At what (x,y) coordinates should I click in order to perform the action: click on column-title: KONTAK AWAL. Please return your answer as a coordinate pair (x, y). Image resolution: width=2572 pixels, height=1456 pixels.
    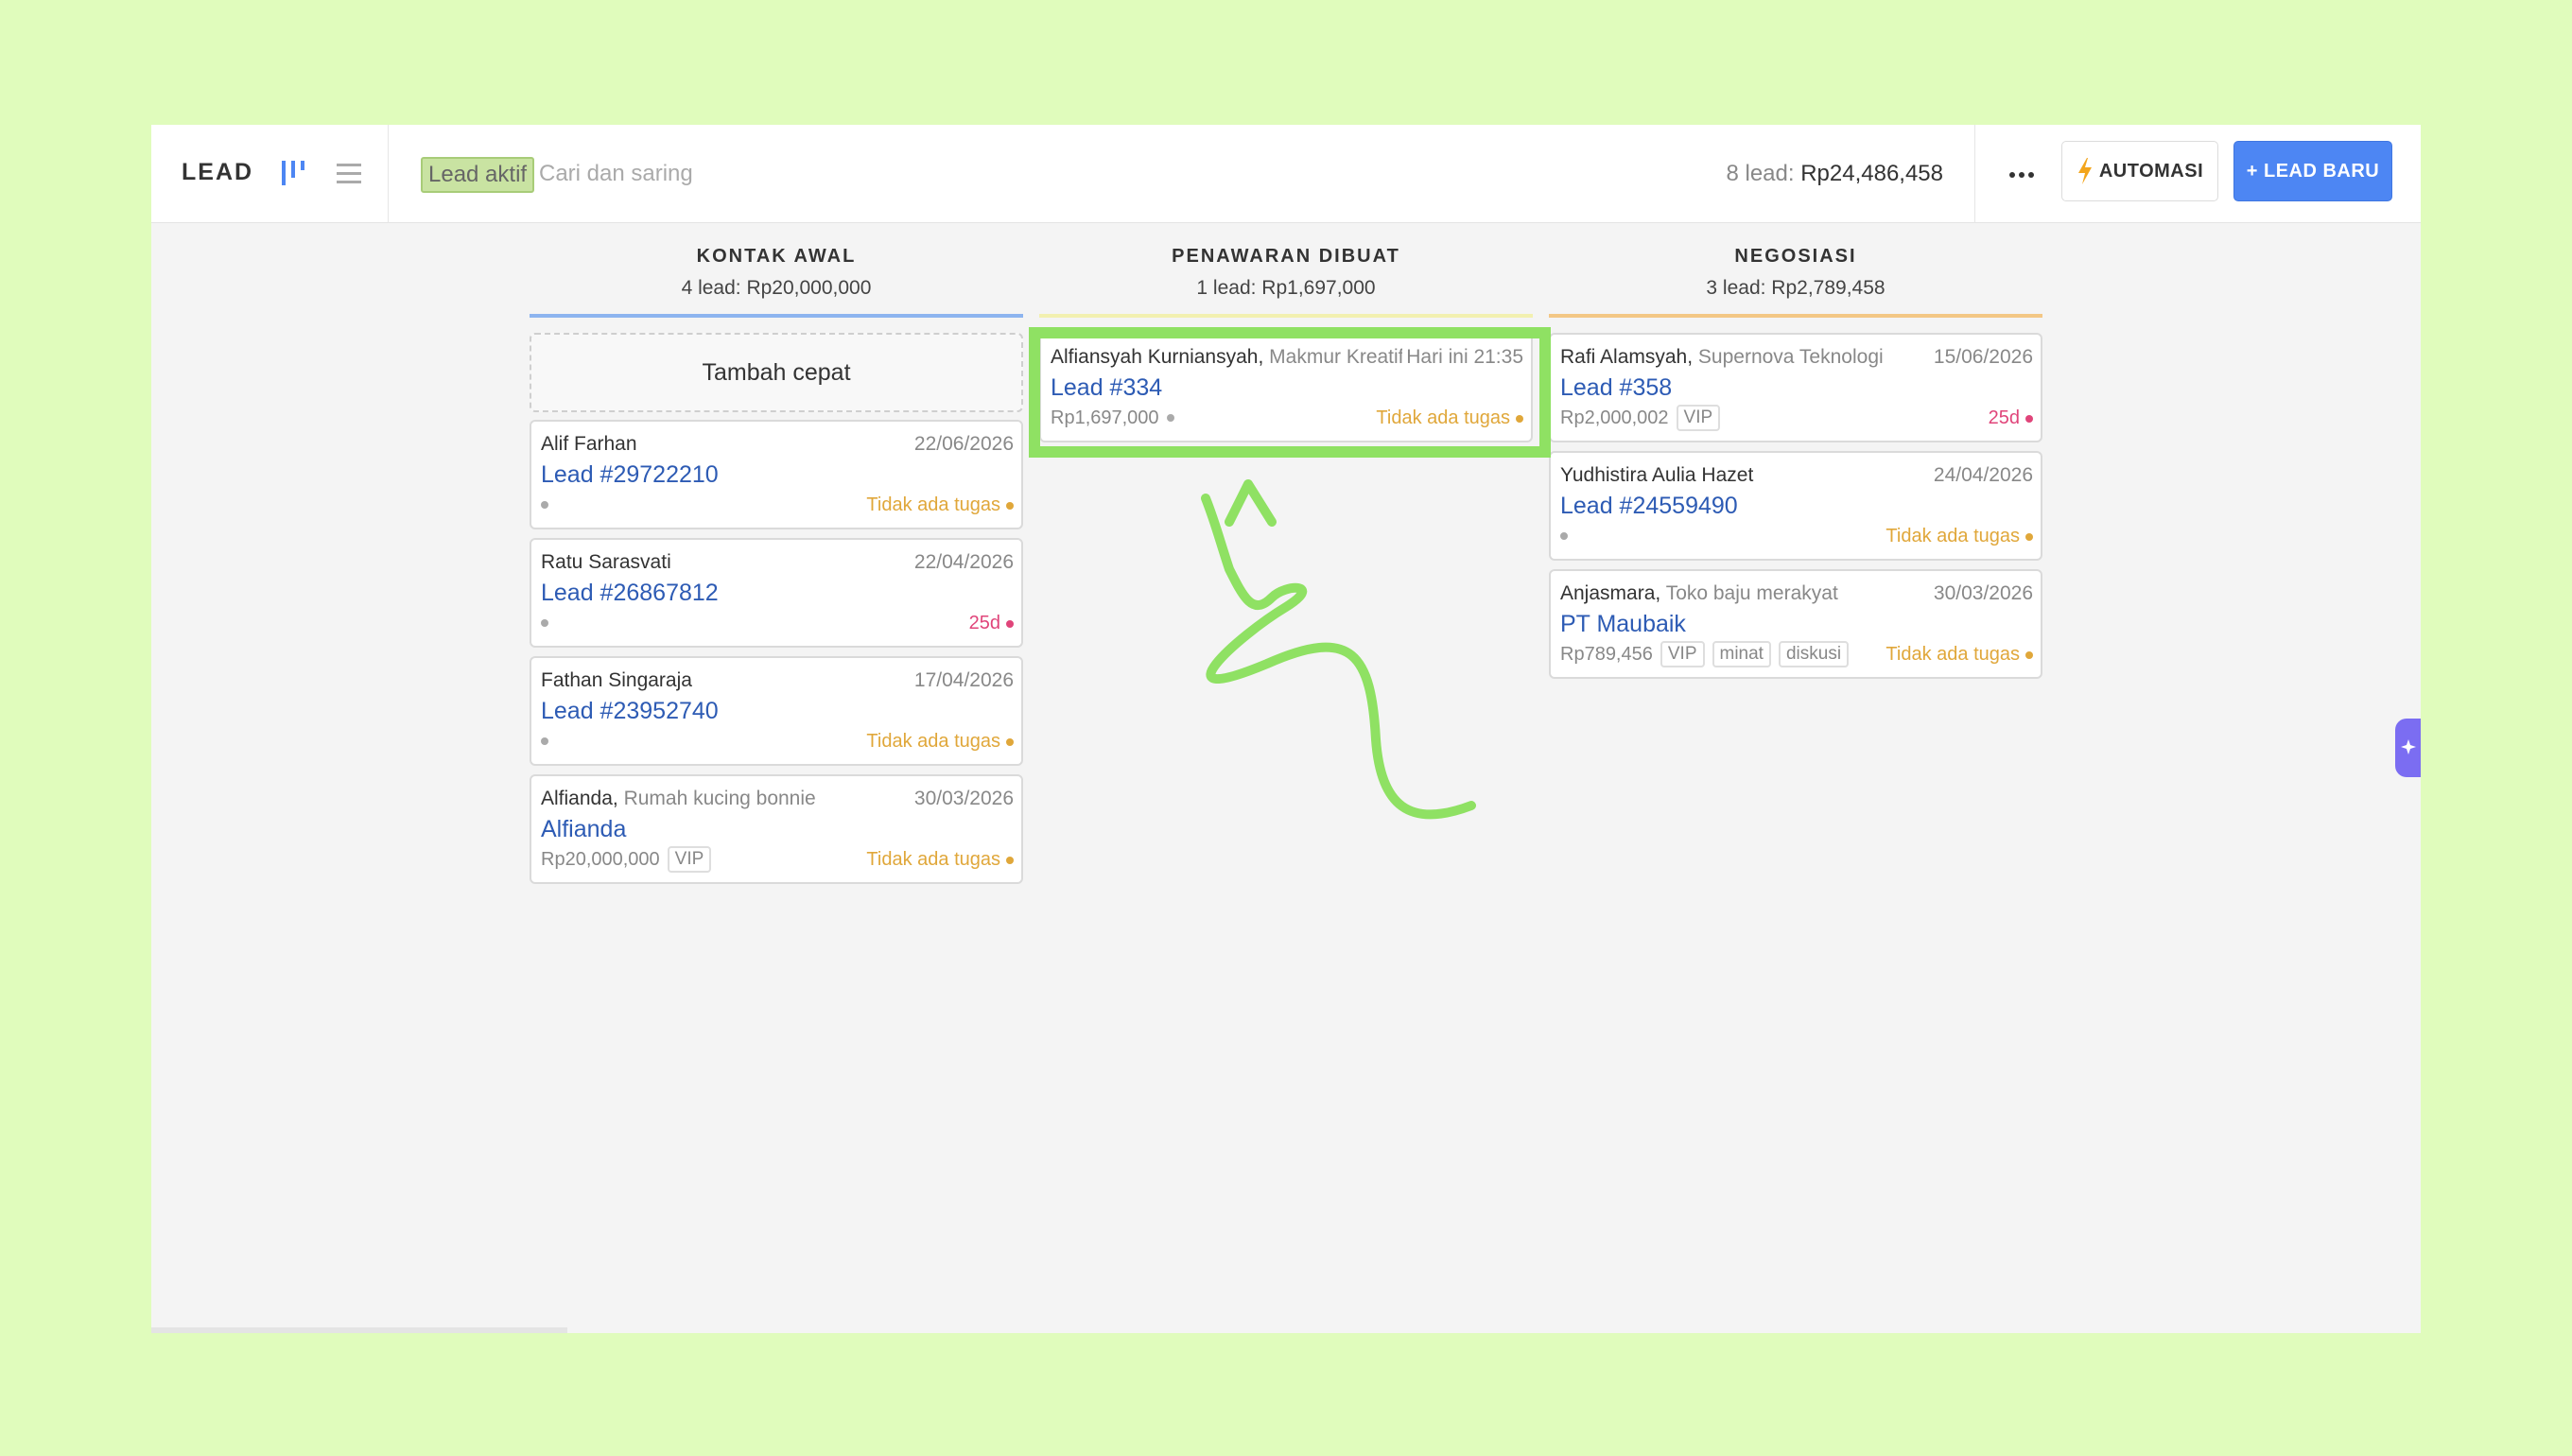
    Looking at the image, I should click on (776, 256).